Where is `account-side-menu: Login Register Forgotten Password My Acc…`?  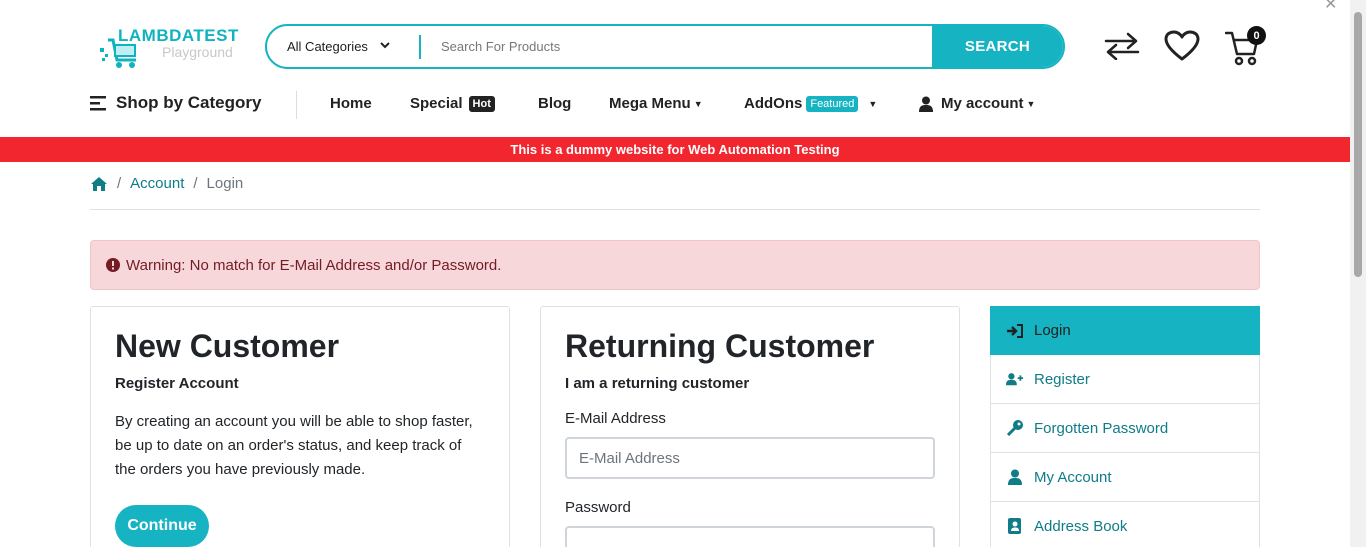 account-side-menu: Login Register Forgotten Password My Acc… is located at coordinates (1125, 426).